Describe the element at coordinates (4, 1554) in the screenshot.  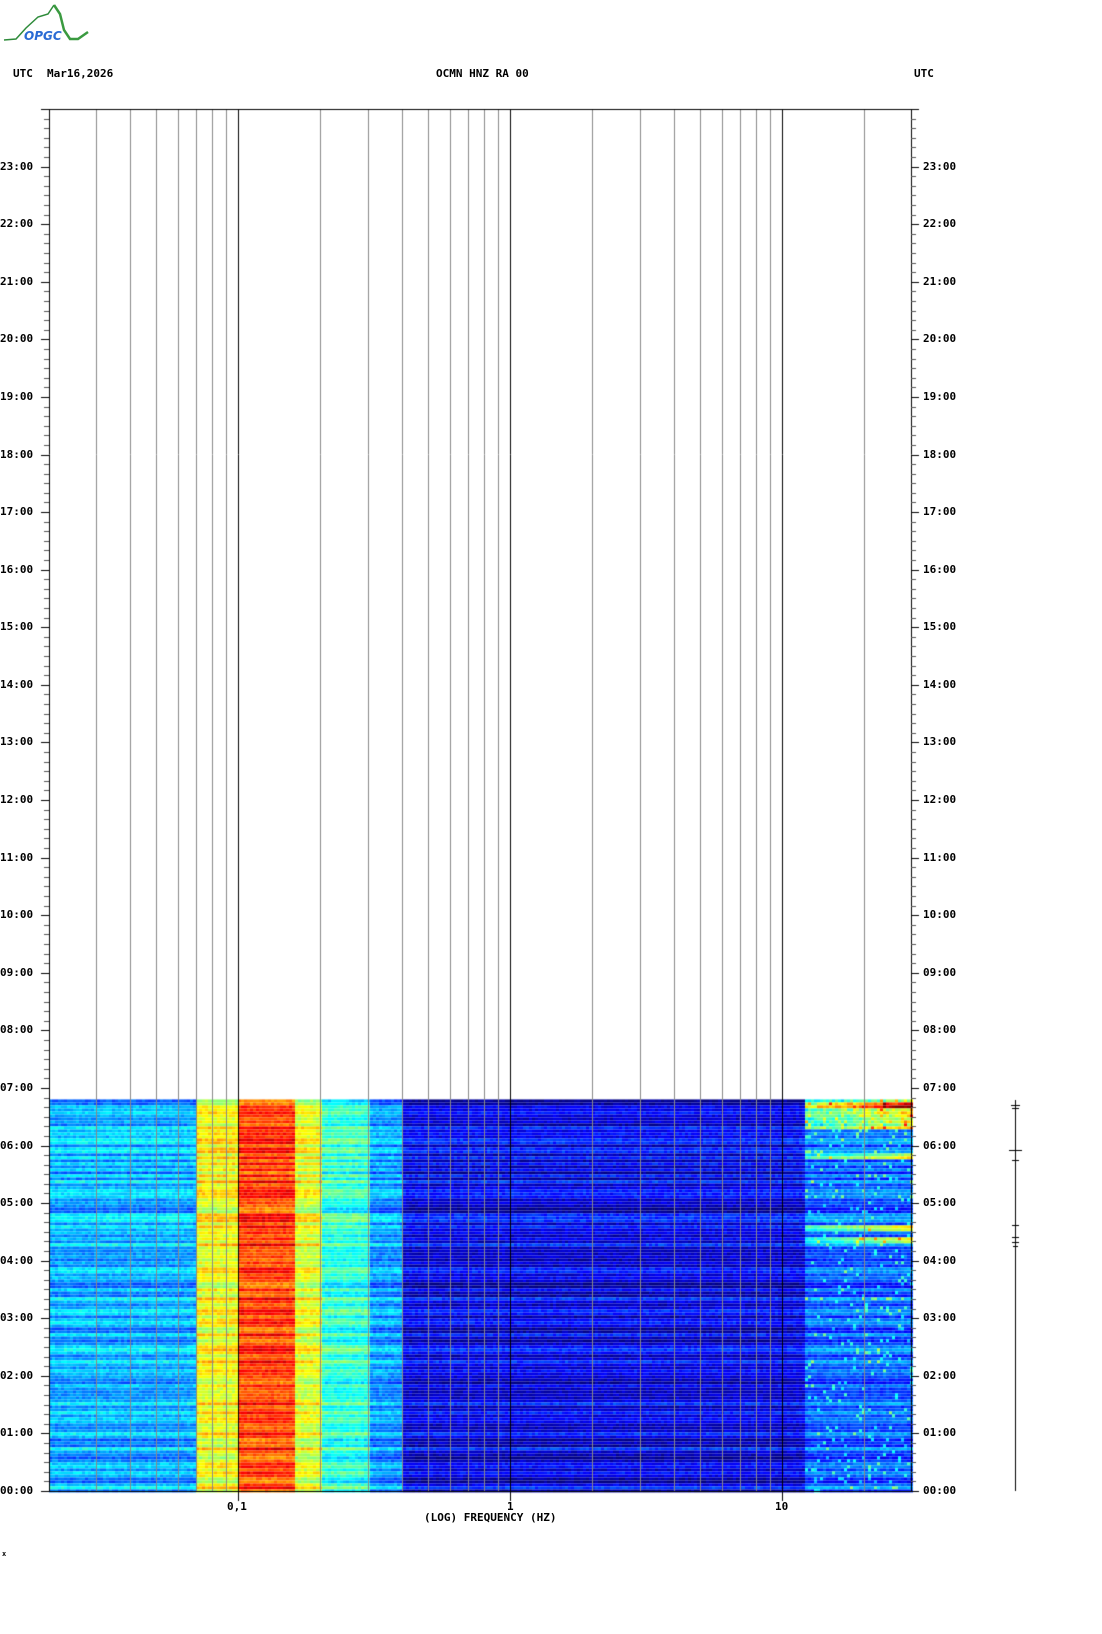
I see `corner-mark: x` at that location.